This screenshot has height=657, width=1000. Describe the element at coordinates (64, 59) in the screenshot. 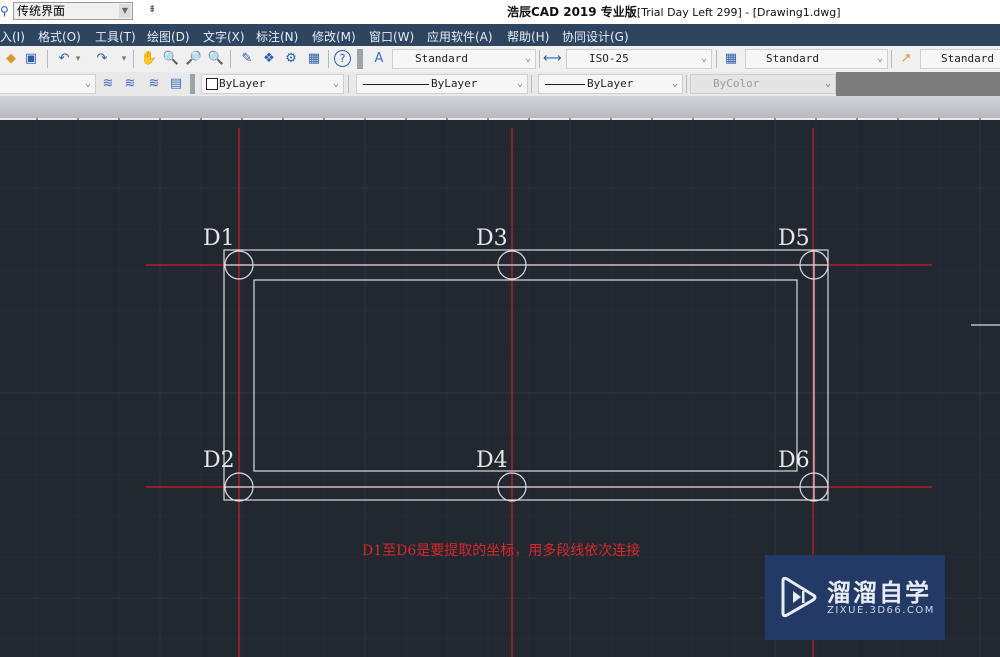

I see `undo-icon: ↶` at that location.